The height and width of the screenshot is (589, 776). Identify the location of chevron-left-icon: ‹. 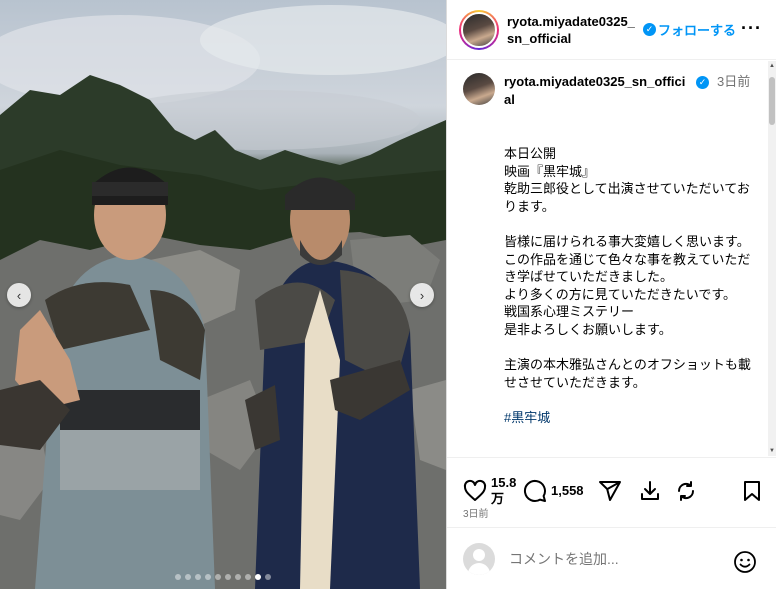
(19, 295).